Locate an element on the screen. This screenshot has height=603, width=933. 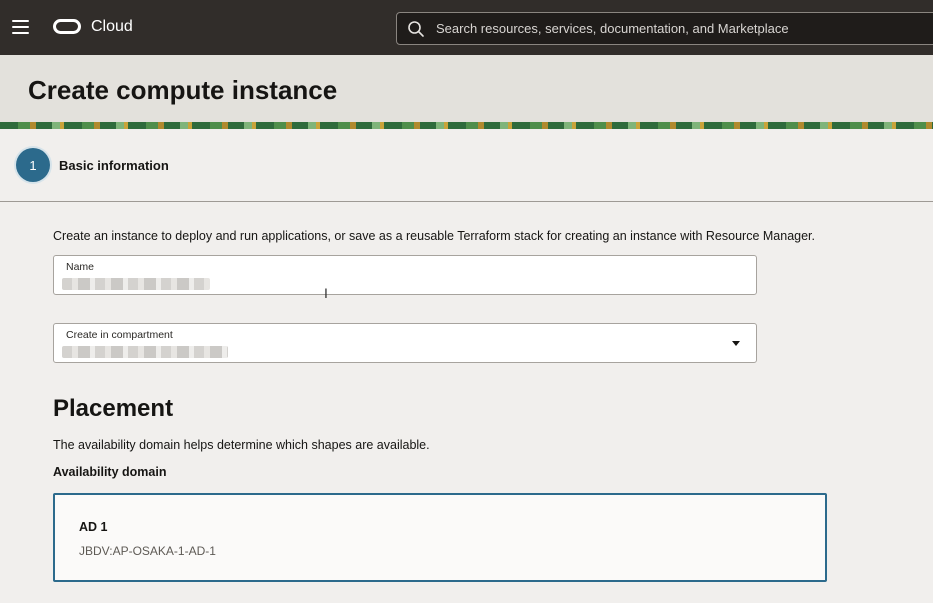
wizard-step-basic-information: 1 Basic information is located at coordinates (466, 165).